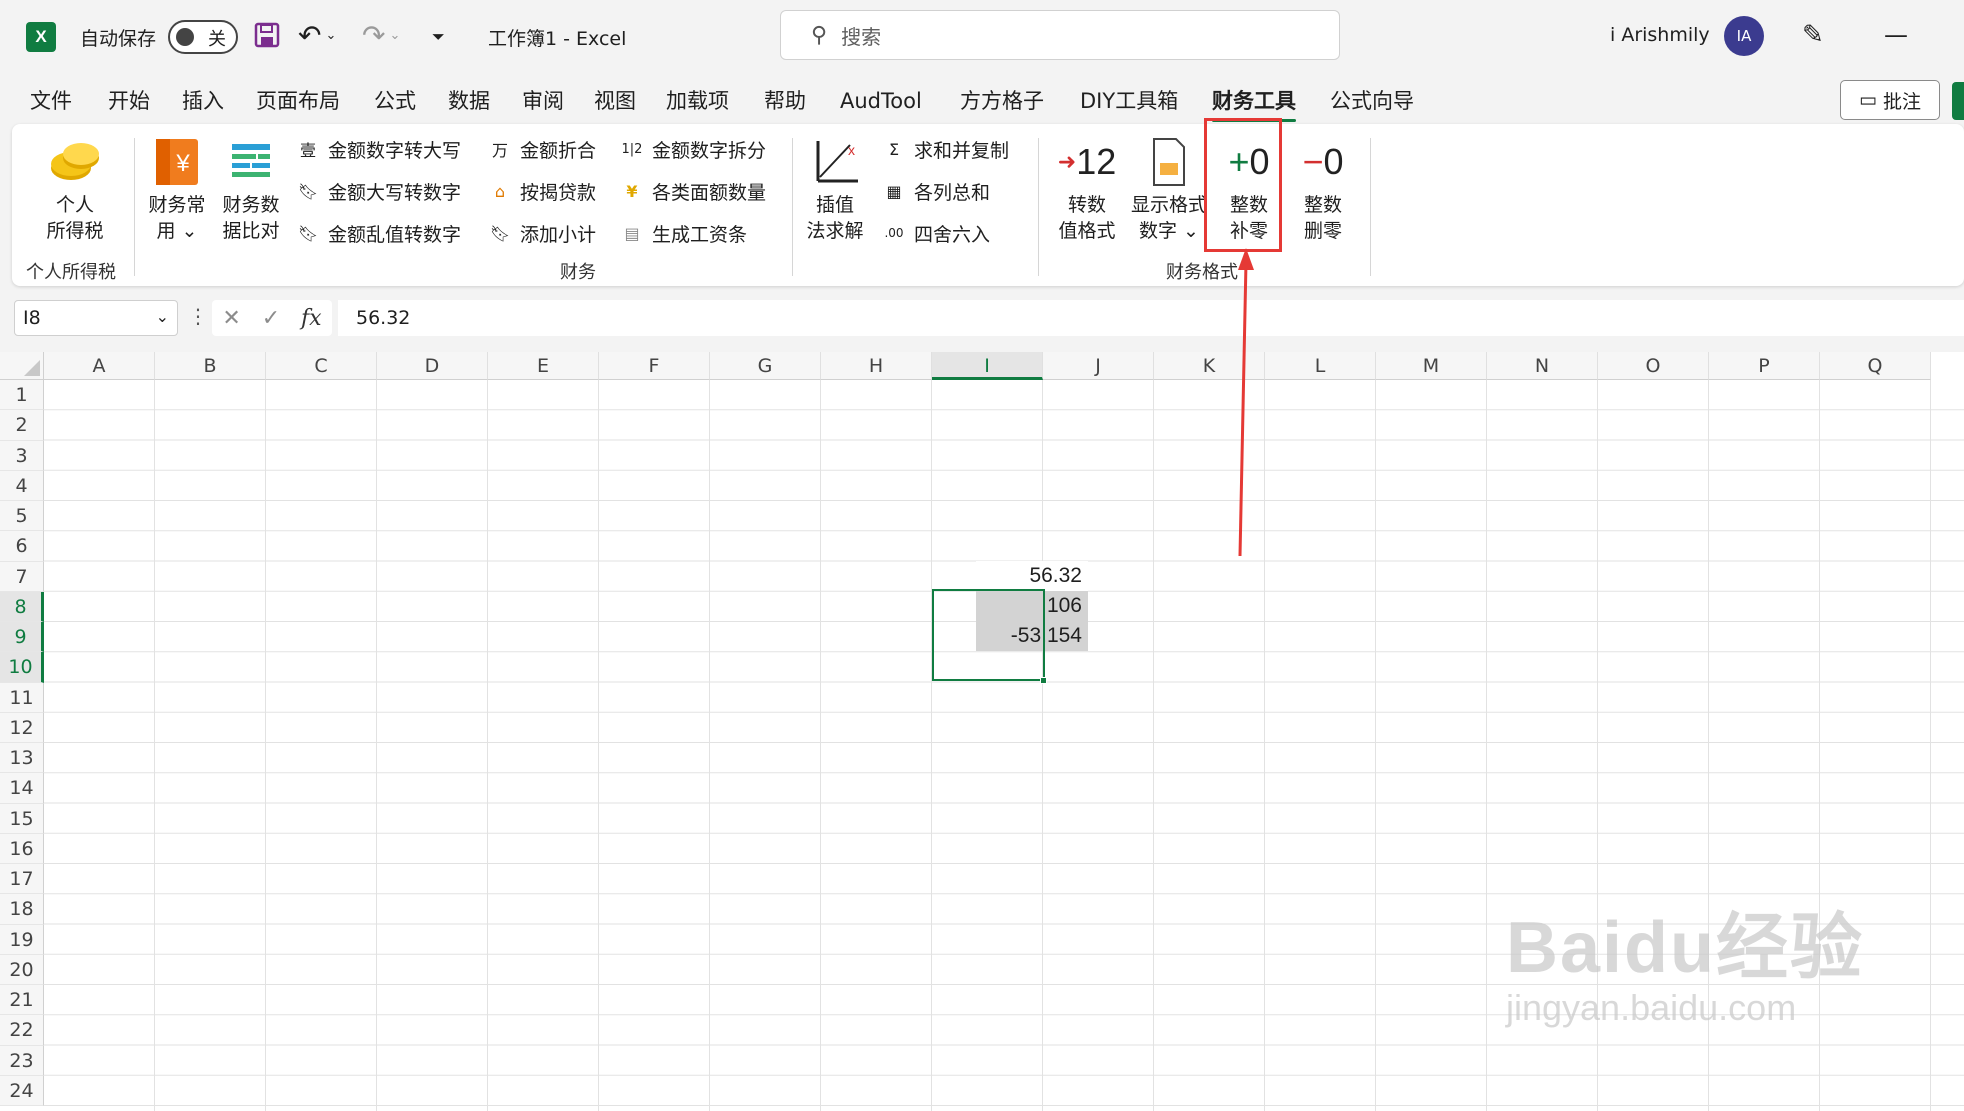  I want to click on column-header-e: E, so click(543, 366).